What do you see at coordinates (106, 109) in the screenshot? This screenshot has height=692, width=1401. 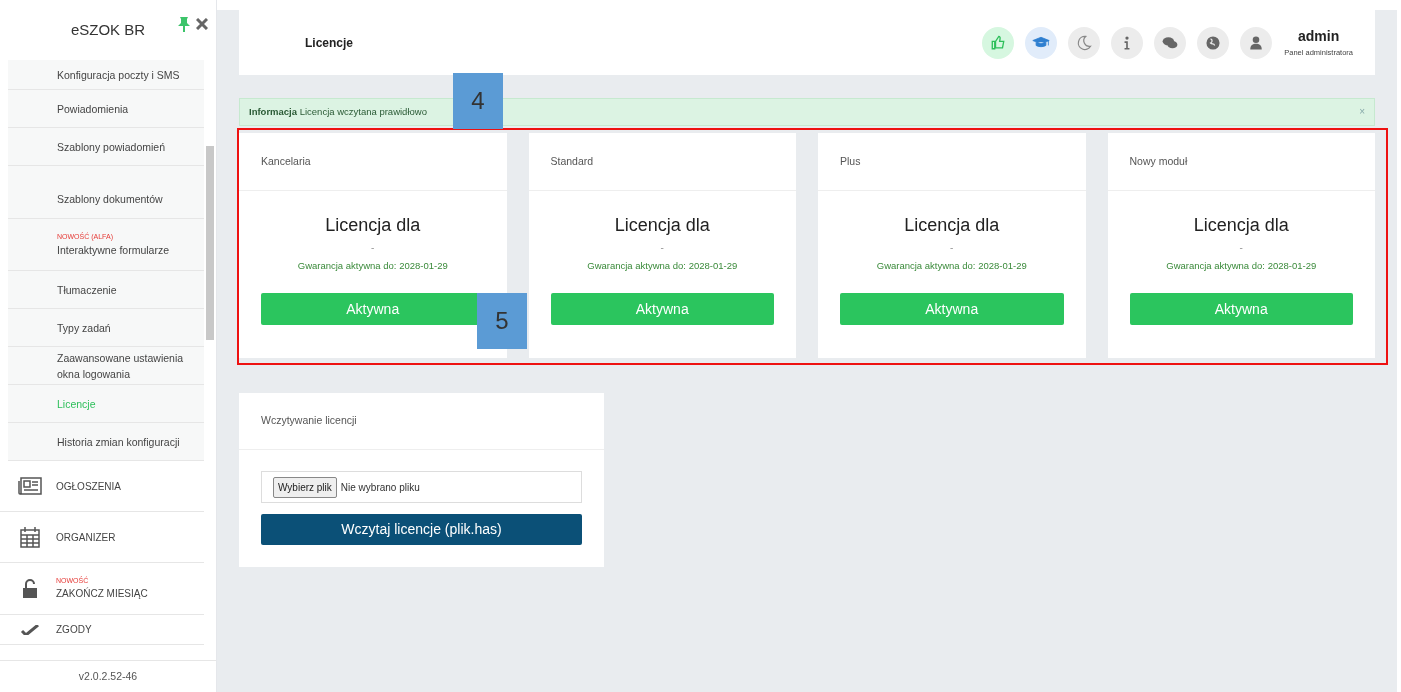 I see `menu-item: Powiadomienia` at bounding box center [106, 109].